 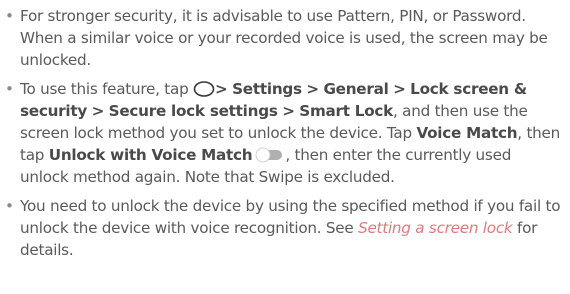 What do you see at coordinates (193, 111) in the screenshot?
I see `secure-lock-settings-label: Secure lock settings` at bounding box center [193, 111].